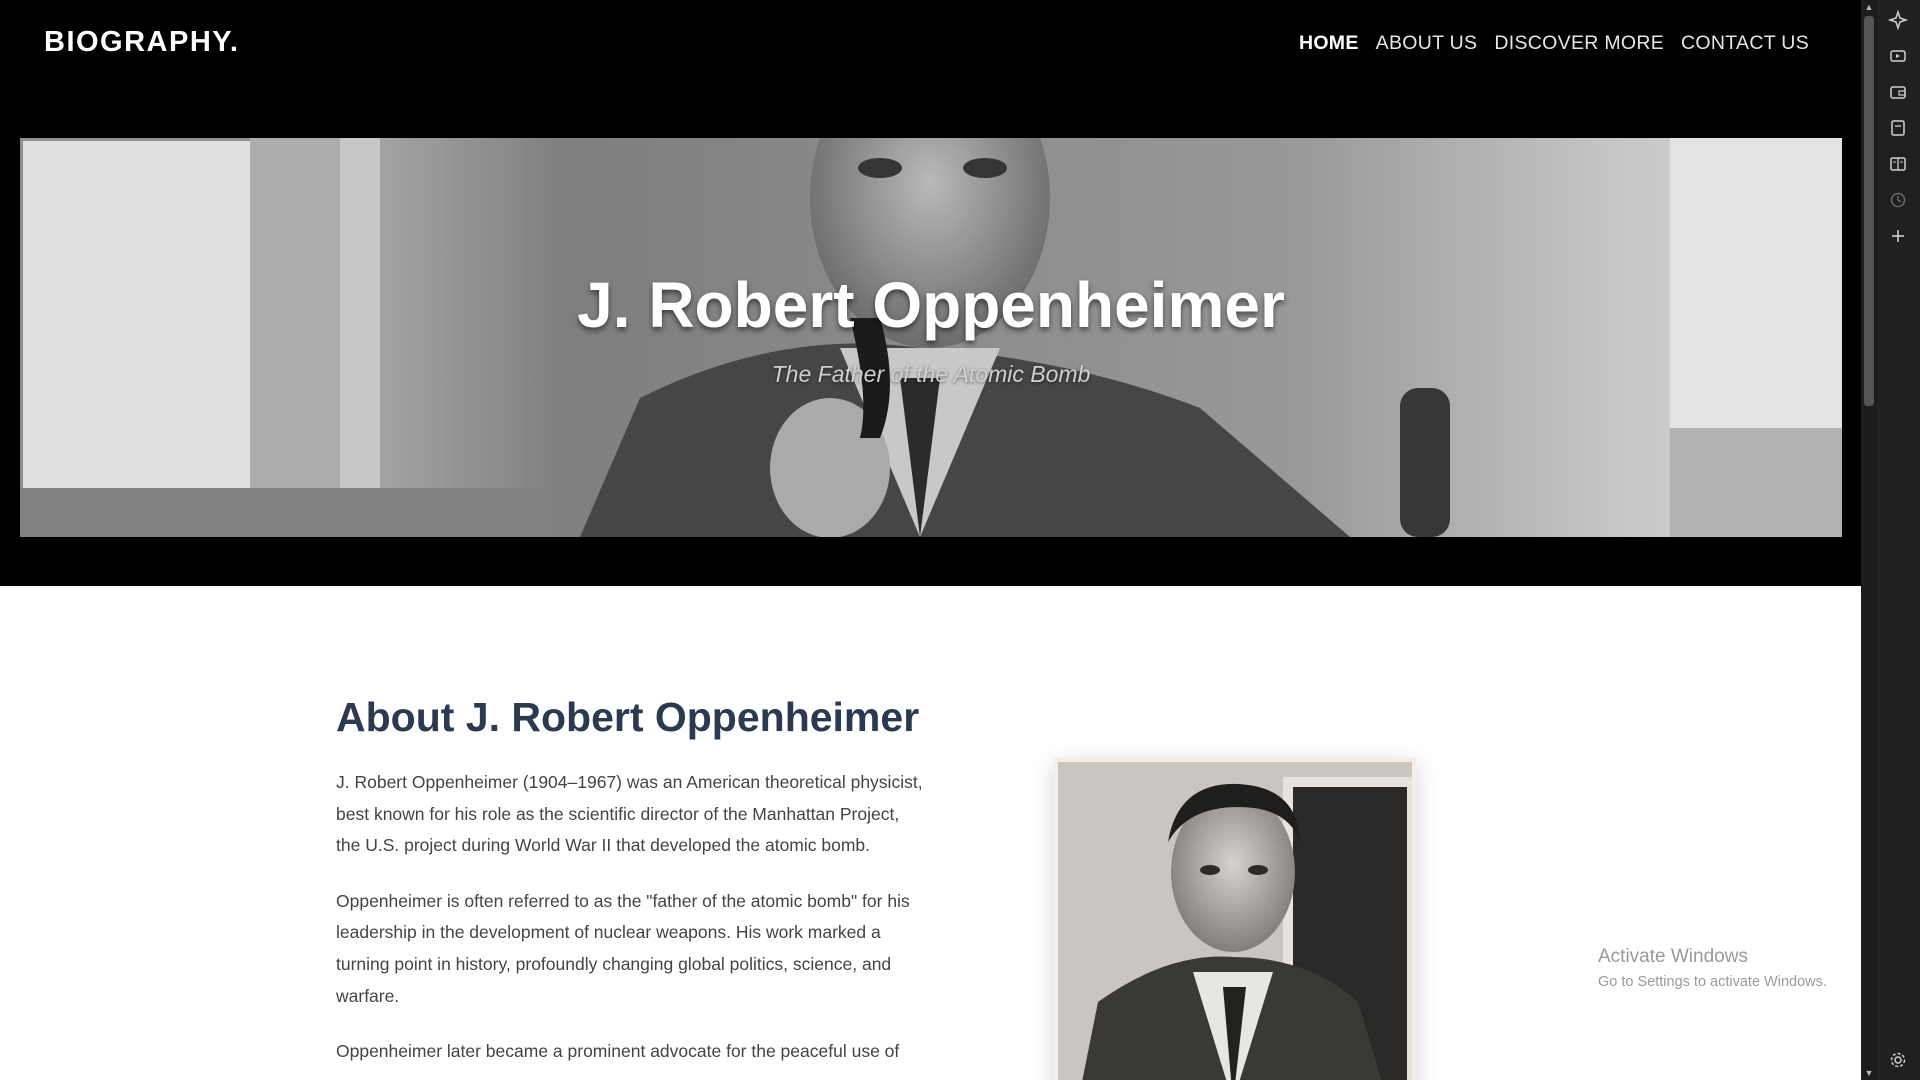 This screenshot has width=1920, height=1080. What do you see at coordinates (1869, 211) in the screenshot?
I see `scrollbar-thumb` at bounding box center [1869, 211].